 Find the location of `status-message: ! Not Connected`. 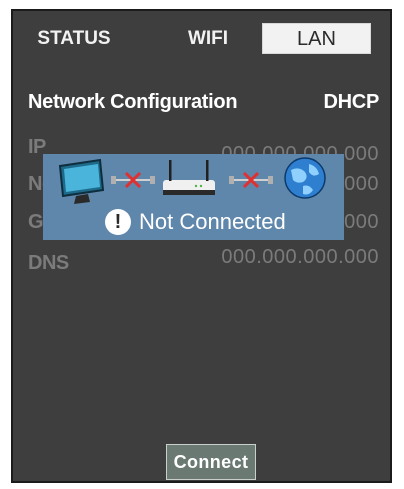

status-message: ! Not Connected is located at coordinates (195, 222).